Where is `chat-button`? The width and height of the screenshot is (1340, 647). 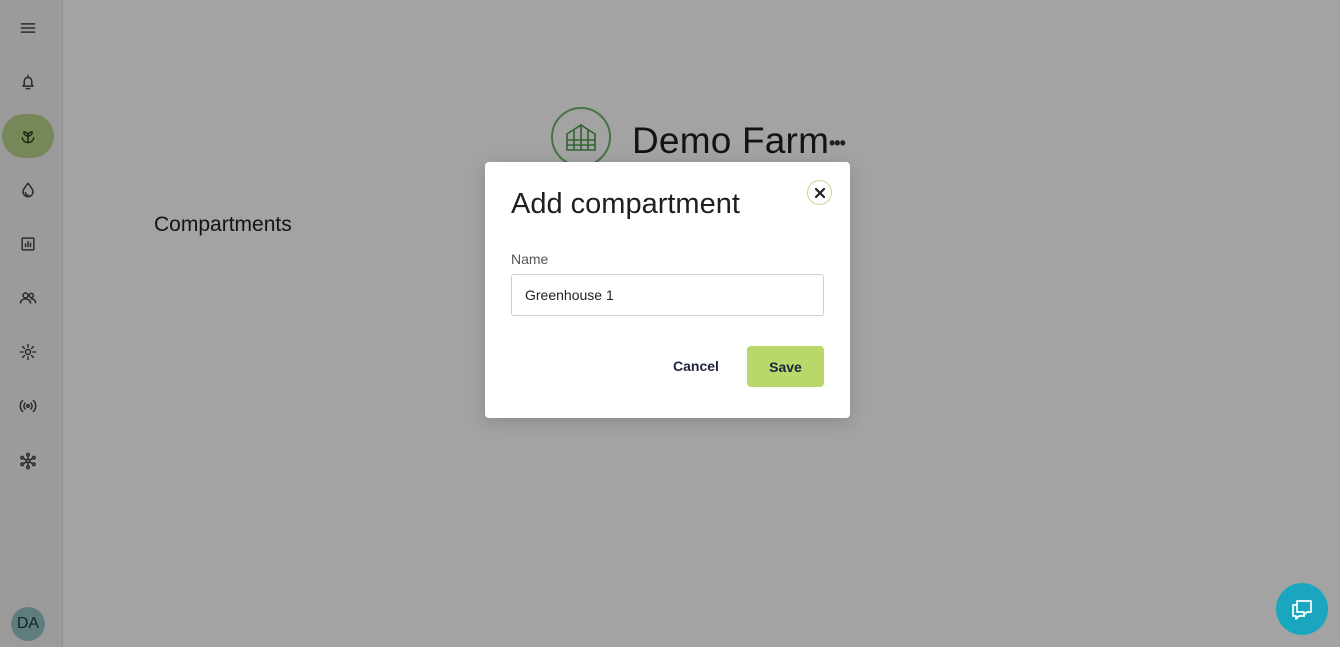
chat-button is located at coordinates (1302, 609).